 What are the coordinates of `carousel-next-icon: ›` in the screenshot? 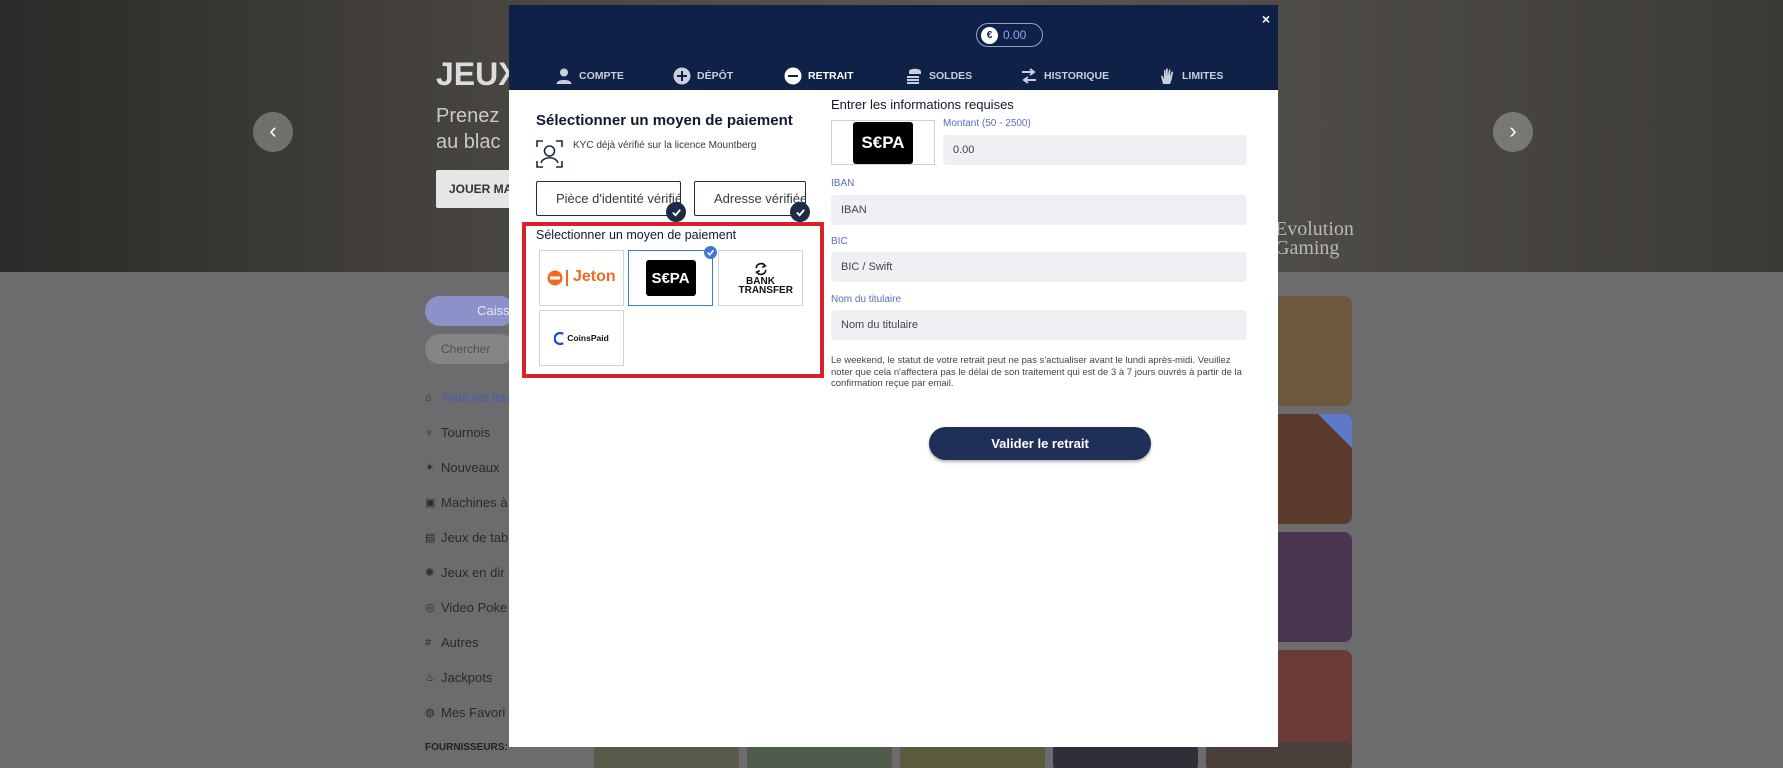 It's located at (1513, 132).